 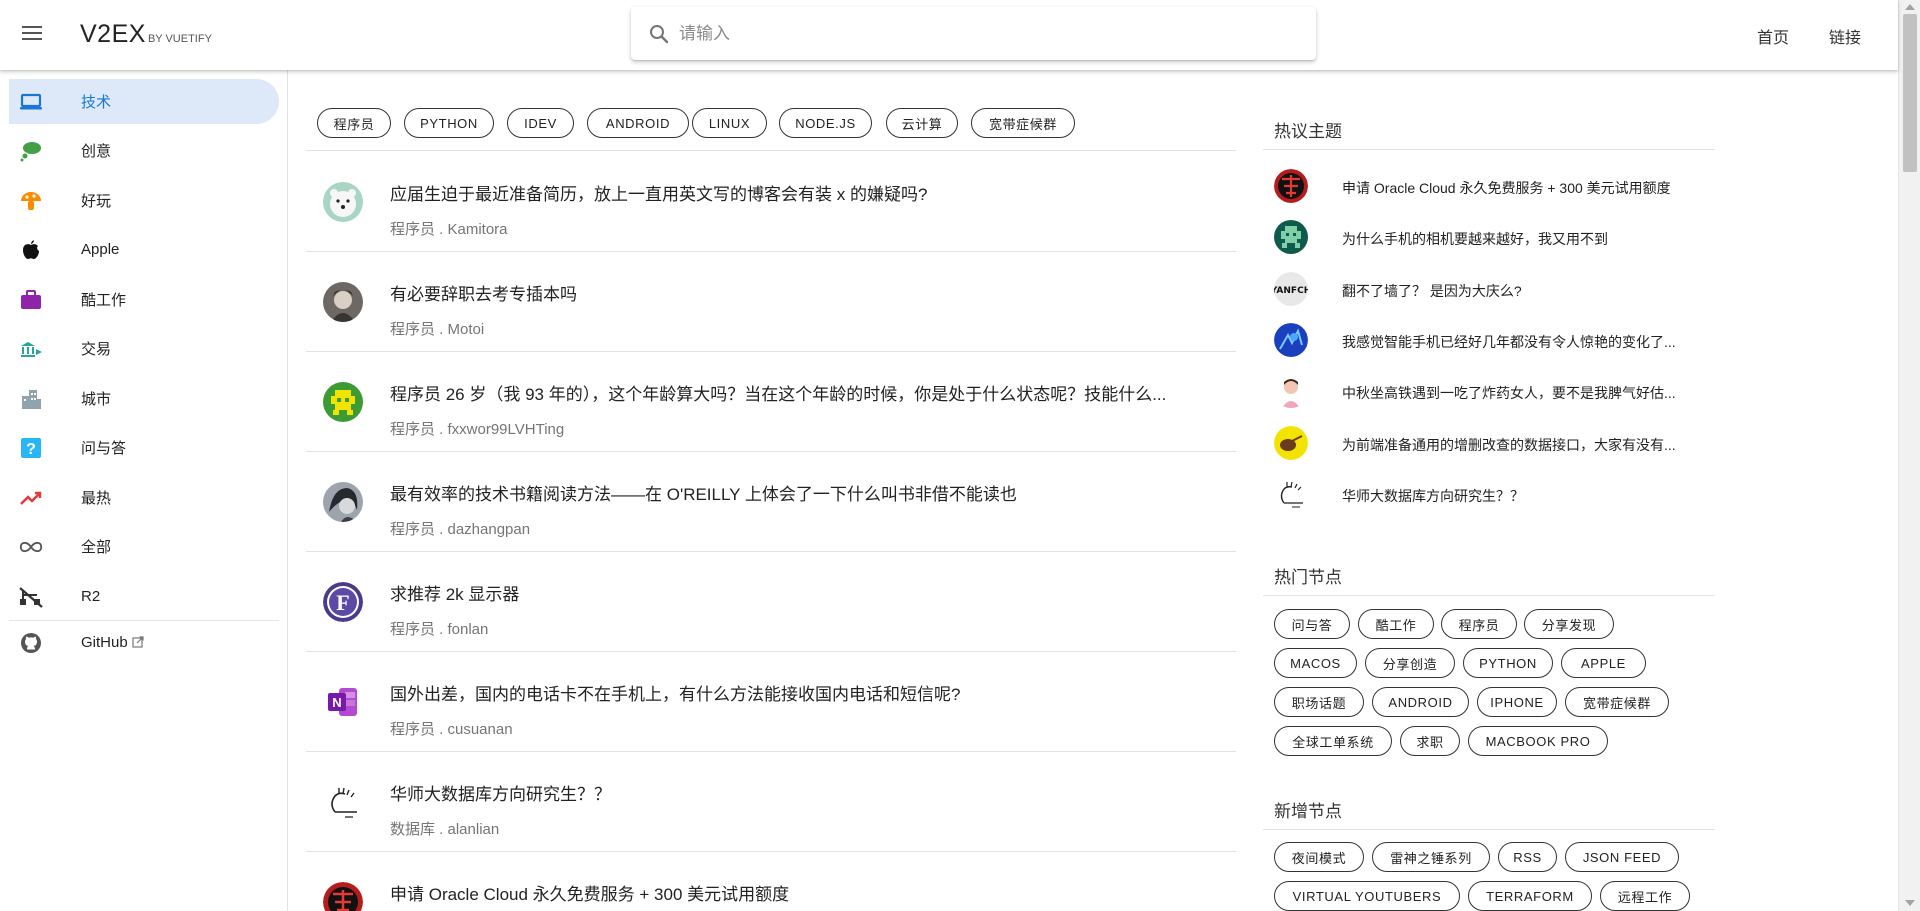 What do you see at coordinates (1420, 702) in the screenshot?
I see `node-chip: ANDROID` at bounding box center [1420, 702].